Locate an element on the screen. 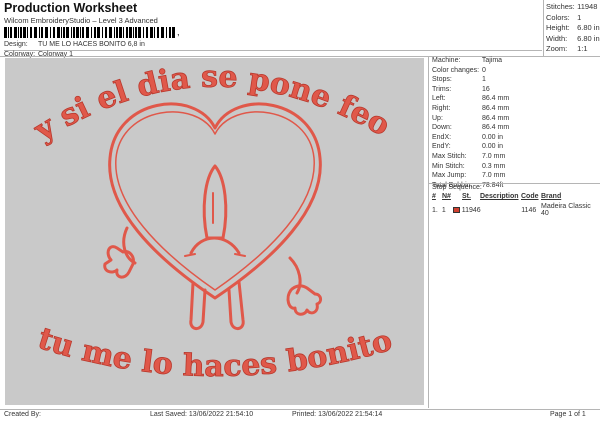  spec-row: EndY: 0.00 in is located at coordinates (470, 148).